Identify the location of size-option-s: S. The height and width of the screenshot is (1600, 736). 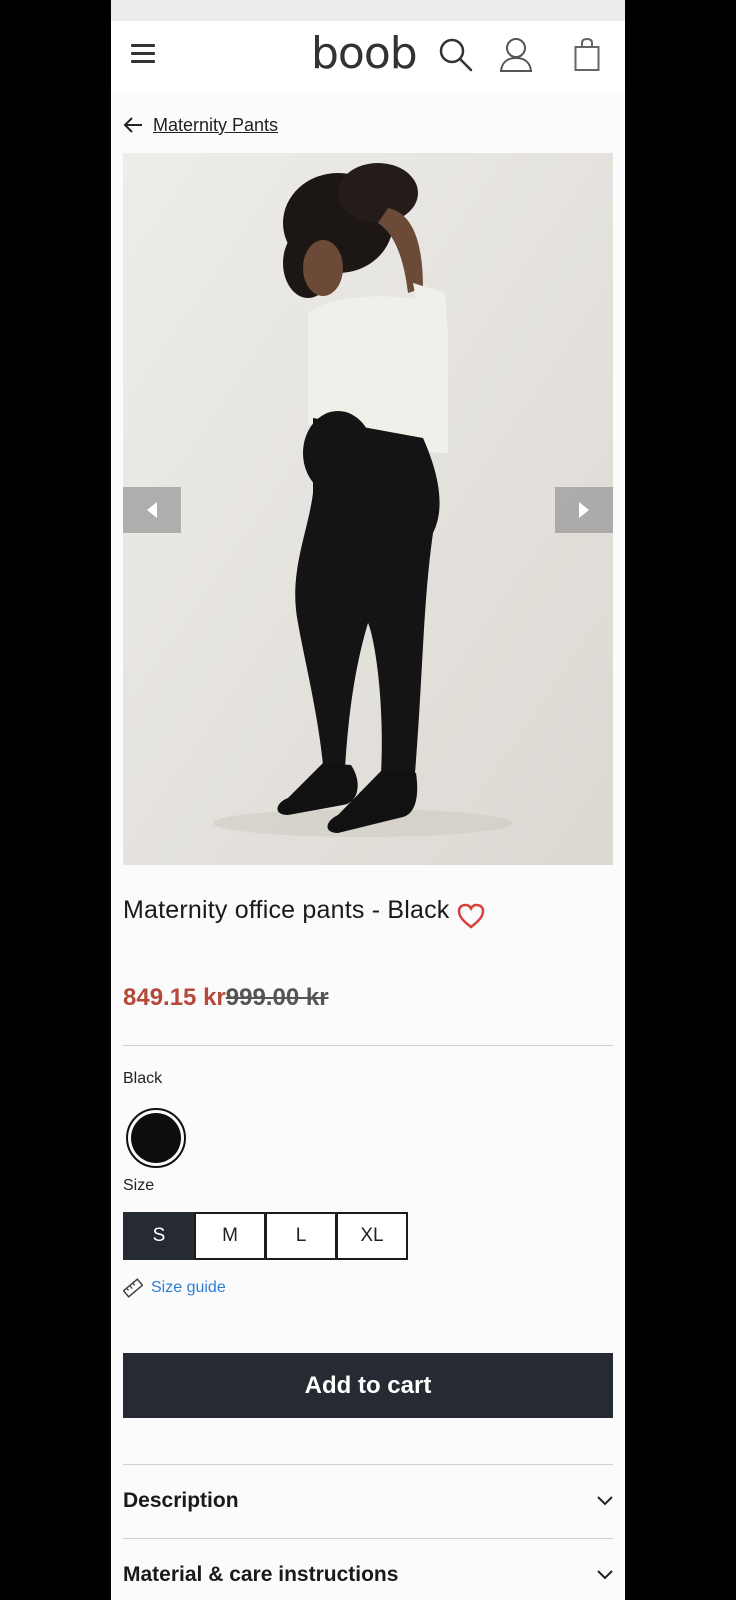
(159, 1236).